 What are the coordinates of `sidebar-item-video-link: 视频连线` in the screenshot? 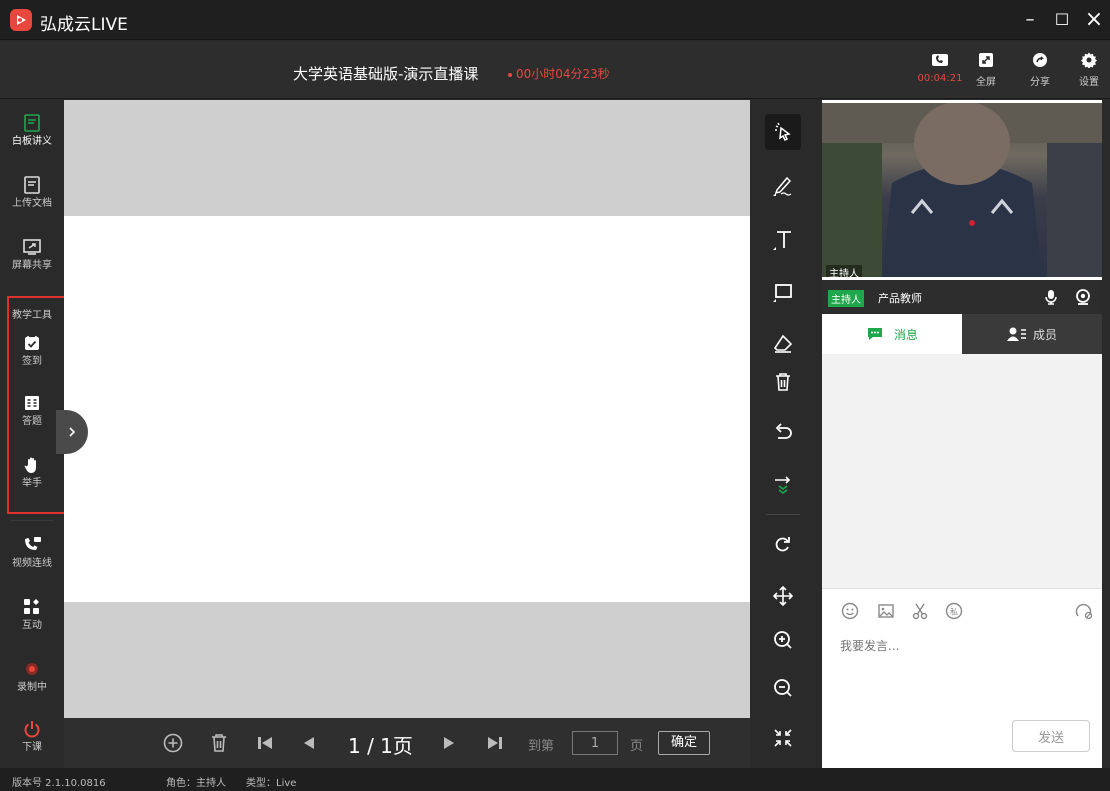 It's located at (32, 551).